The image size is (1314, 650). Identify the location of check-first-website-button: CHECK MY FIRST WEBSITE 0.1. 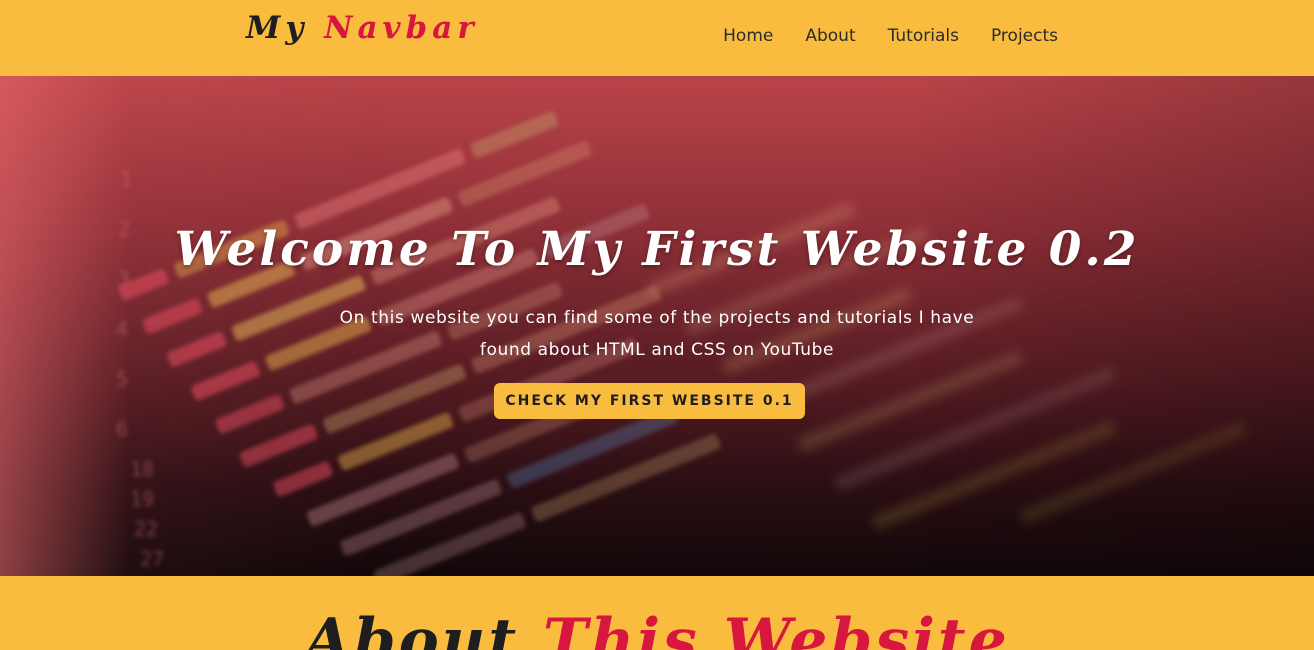
(649, 401).